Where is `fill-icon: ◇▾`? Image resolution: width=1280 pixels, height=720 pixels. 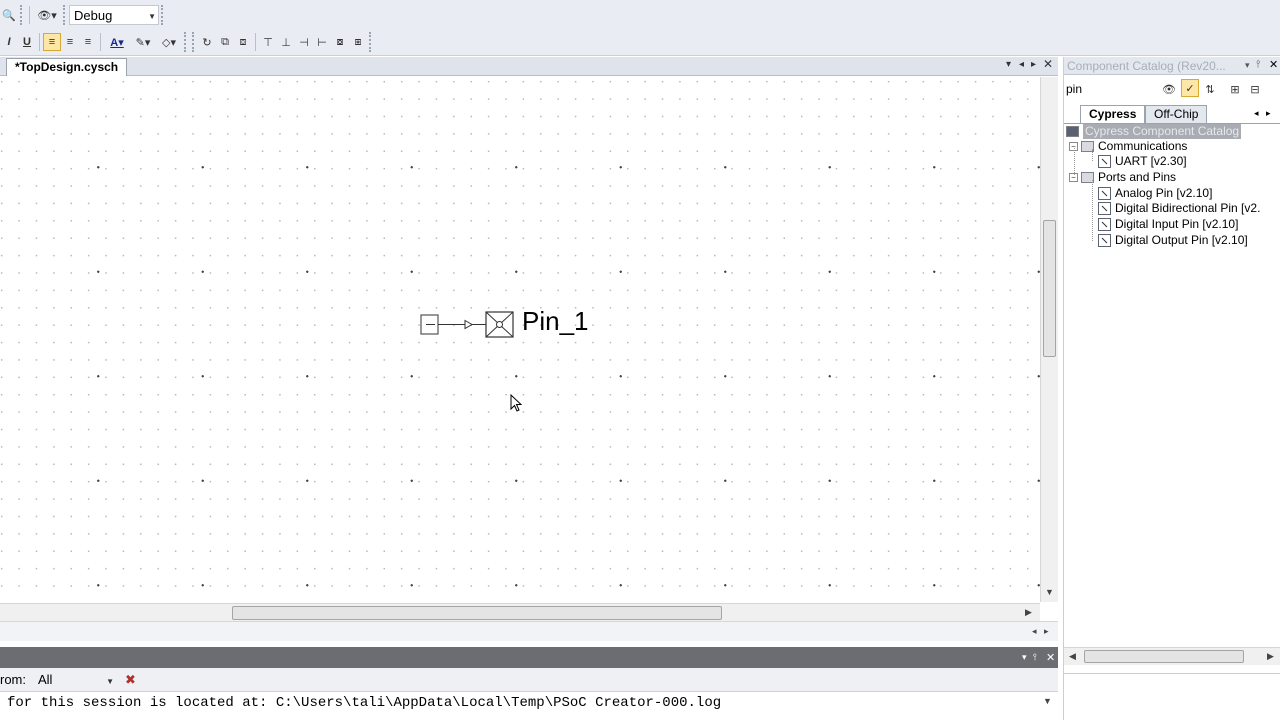 fill-icon: ◇▾ is located at coordinates (169, 42).